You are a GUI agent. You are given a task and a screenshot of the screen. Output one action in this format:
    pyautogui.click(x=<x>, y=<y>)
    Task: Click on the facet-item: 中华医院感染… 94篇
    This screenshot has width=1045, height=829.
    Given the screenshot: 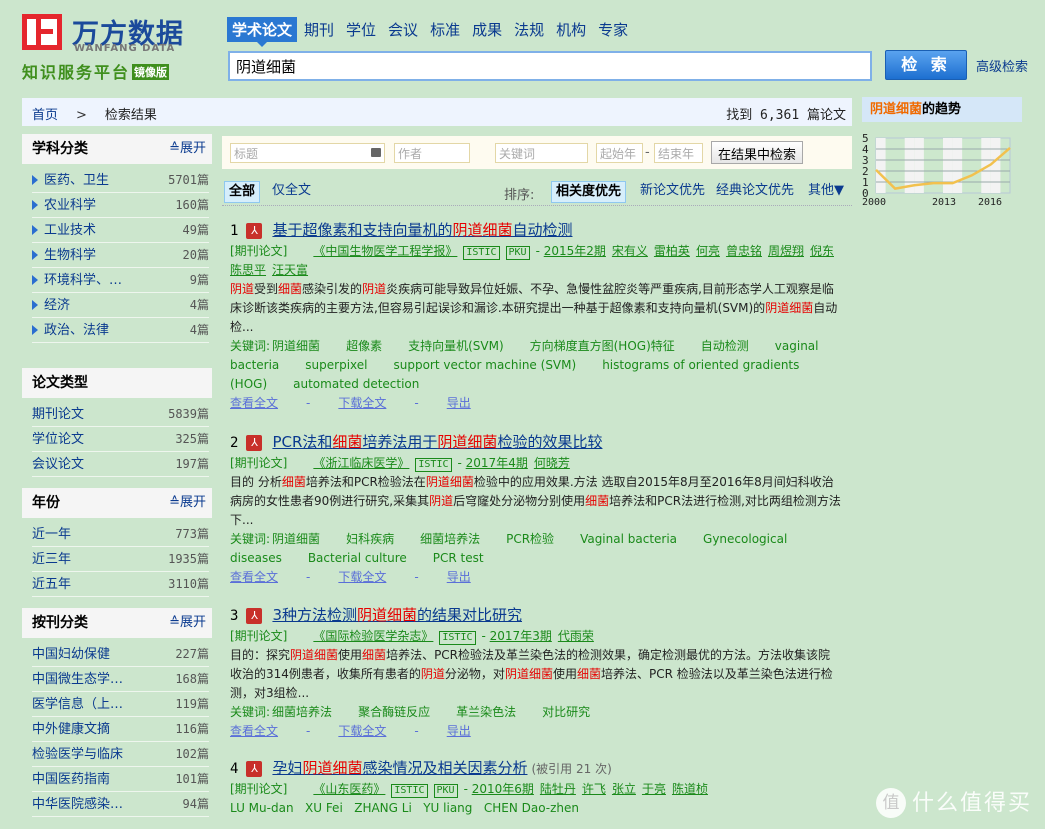 What is the action you would take?
    pyautogui.click(x=120, y=804)
    